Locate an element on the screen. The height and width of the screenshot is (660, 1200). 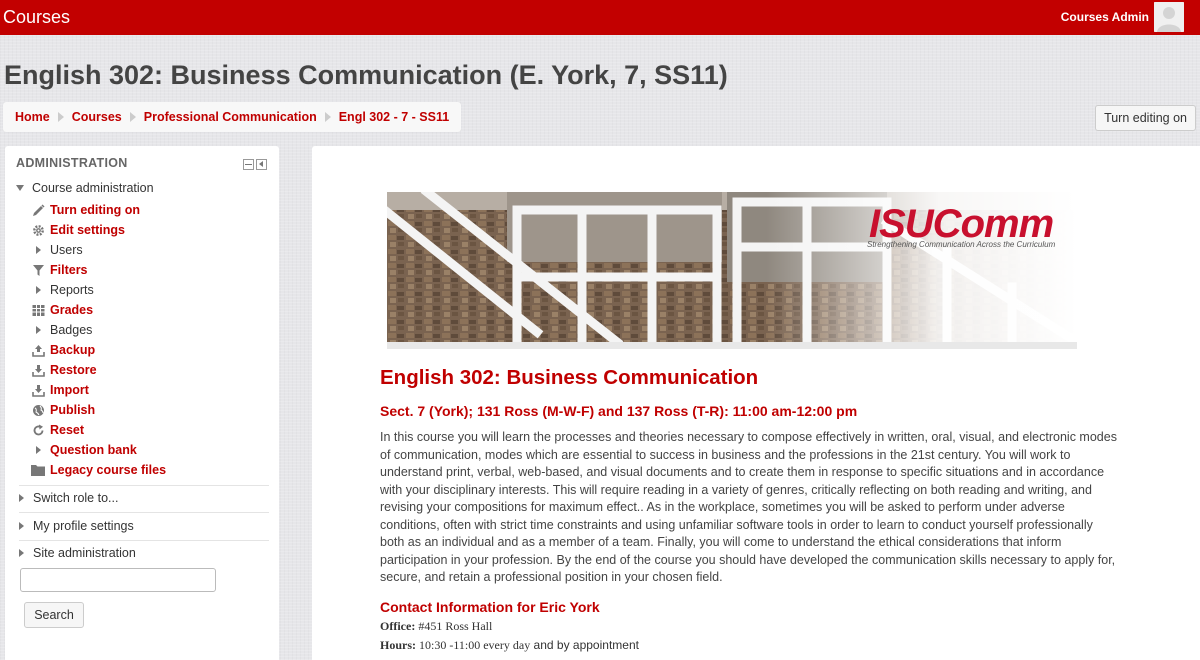
admin-item-reset: Reset is located at coordinates (57, 430).